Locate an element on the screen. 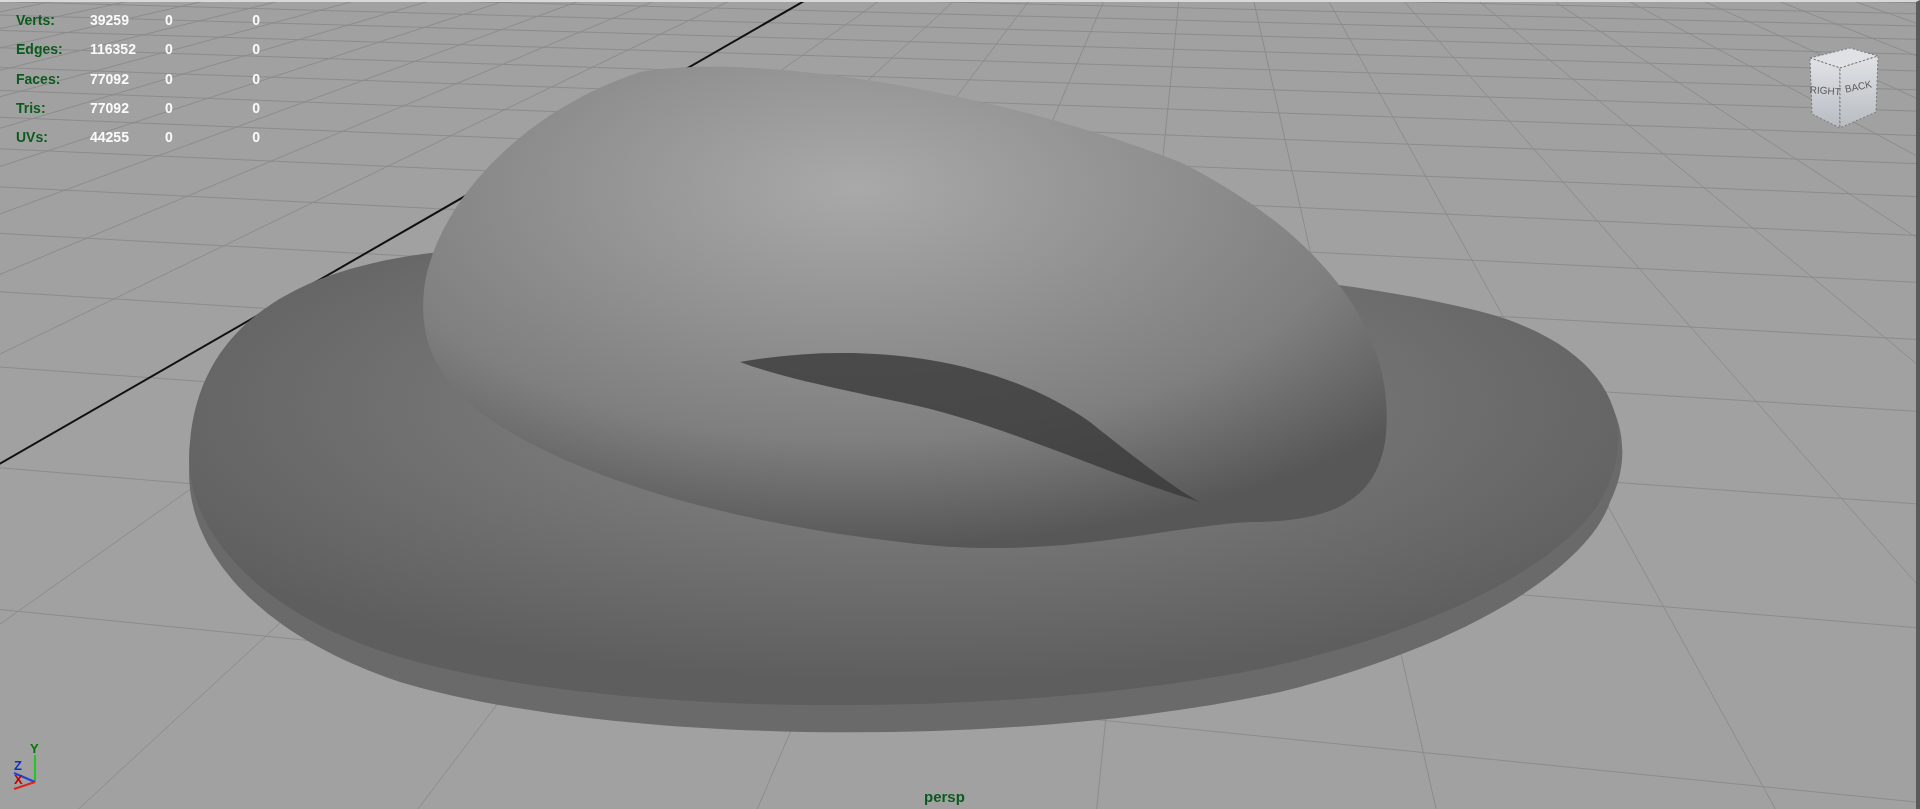  axis-label: X is located at coordinates (18, 779).